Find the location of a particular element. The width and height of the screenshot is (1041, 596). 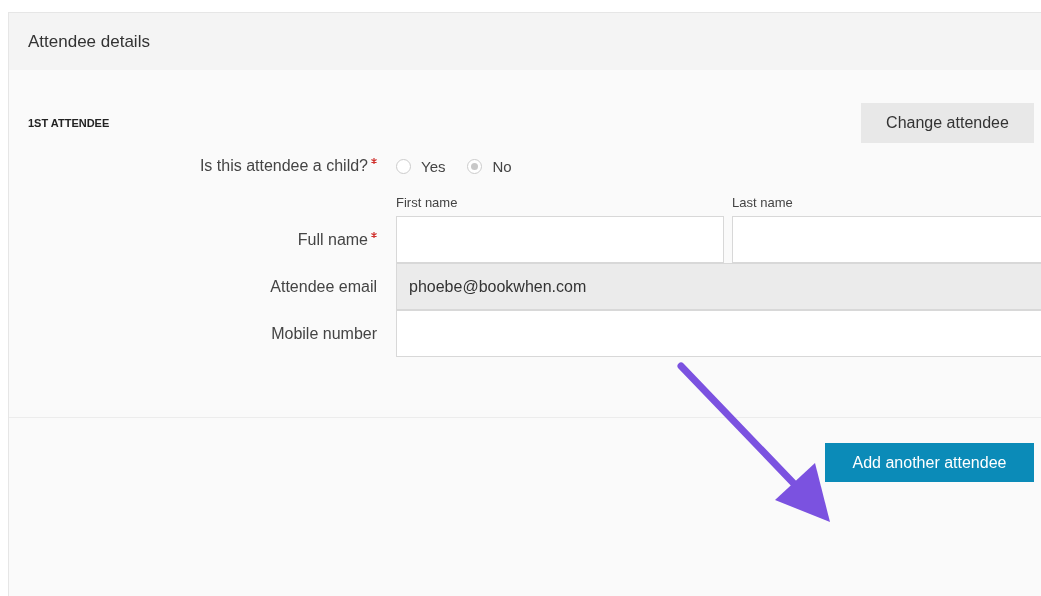

panel-title: Attendee details is located at coordinates (89, 41).